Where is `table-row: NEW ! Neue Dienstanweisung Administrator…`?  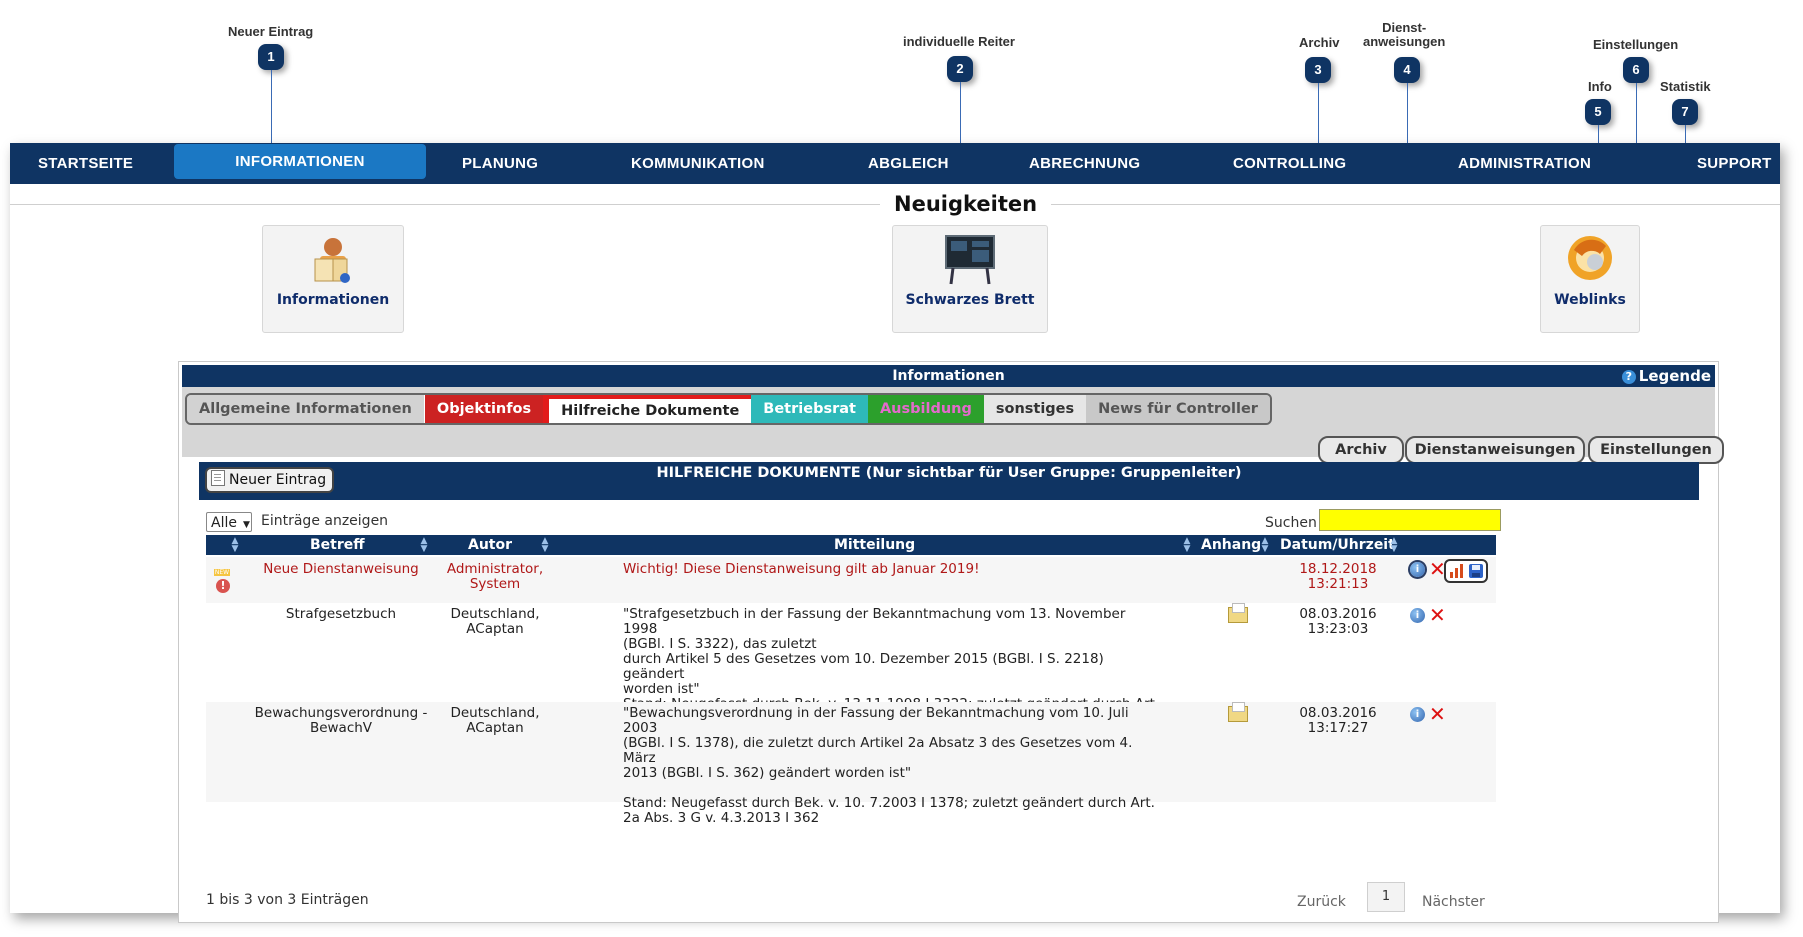
table-row: NEW ! Neue Dienstanweisung Administrator… is located at coordinates (851, 580).